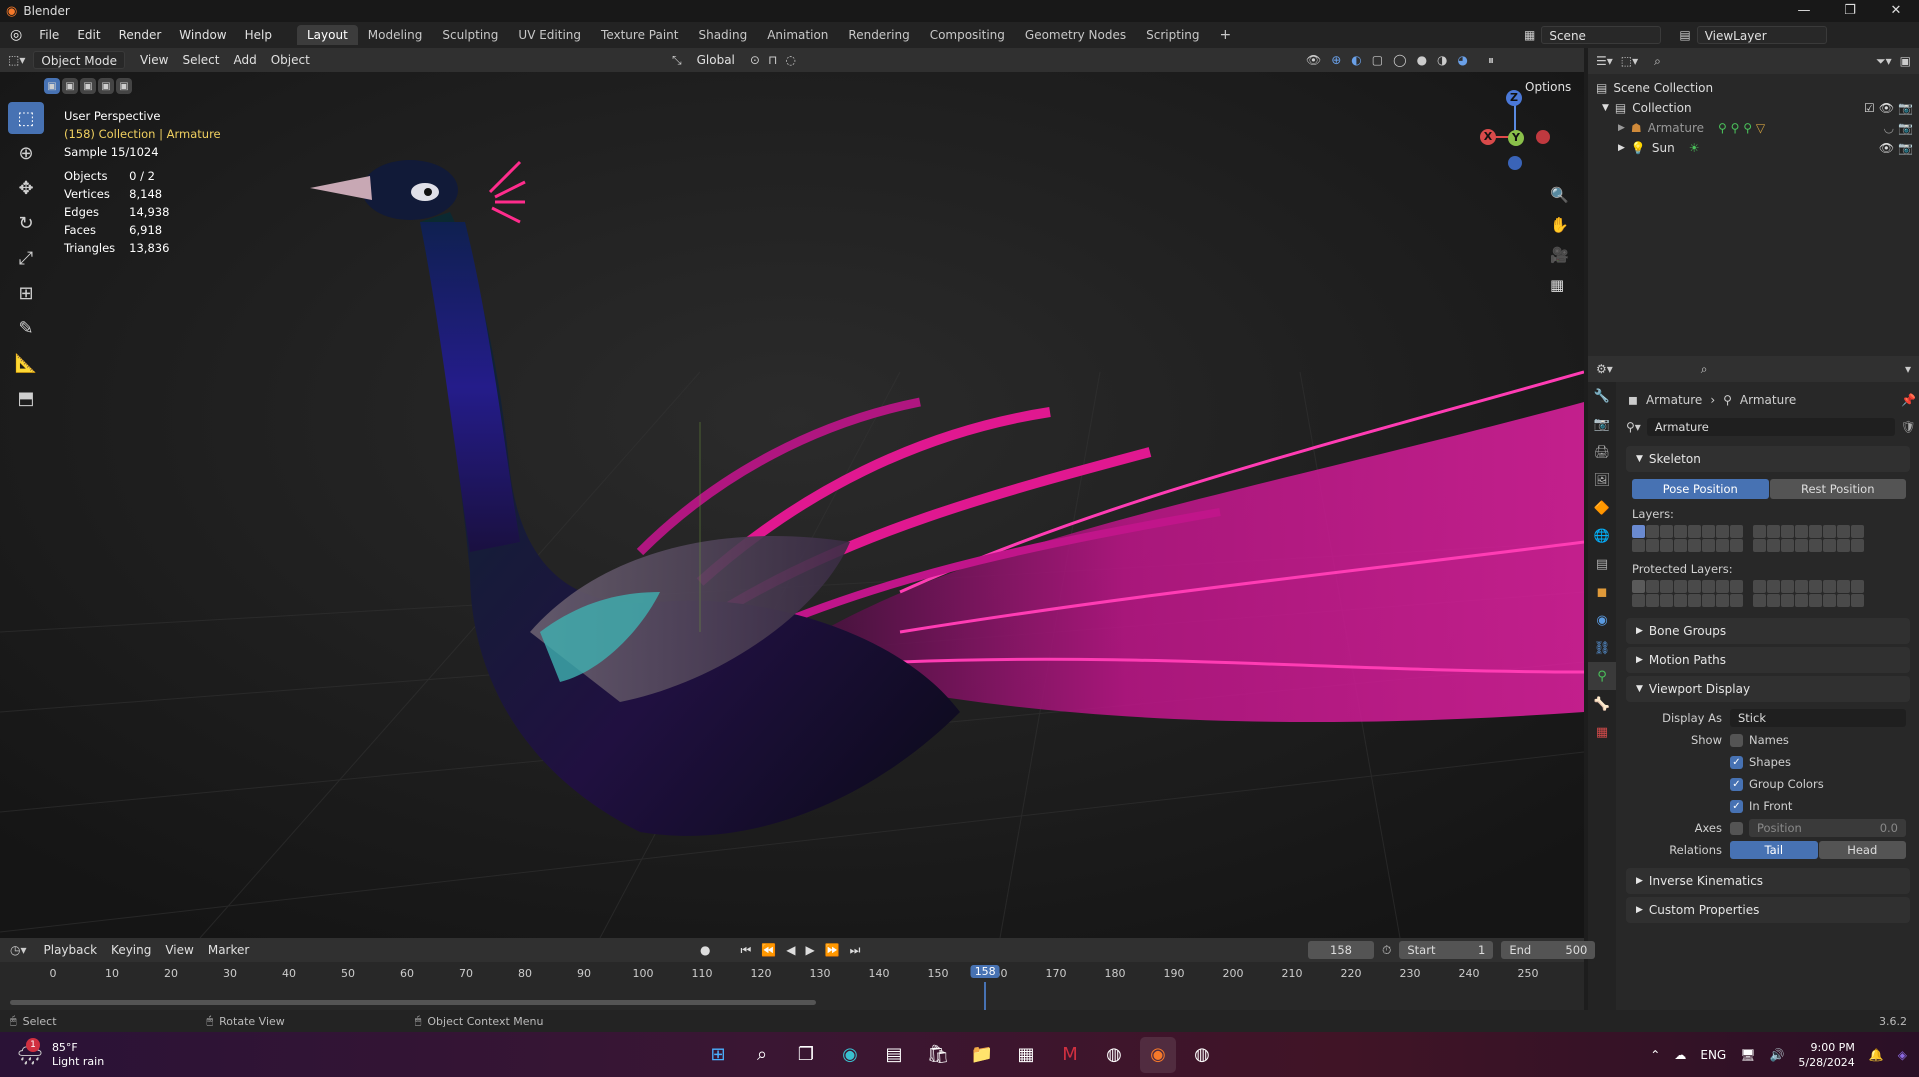 The height and width of the screenshot is (1077, 1919). What do you see at coordinates (15, 35) in the screenshot?
I see `blender-menu-icon: ◎` at bounding box center [15, 35].